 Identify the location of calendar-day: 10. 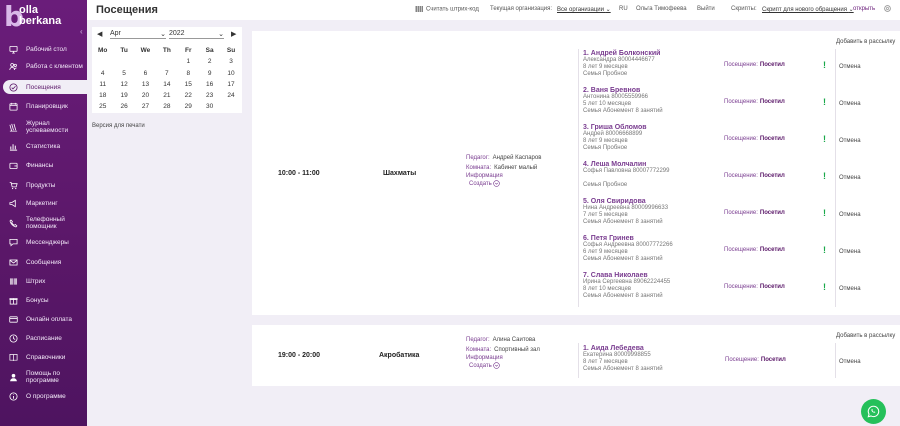
(230, 73).